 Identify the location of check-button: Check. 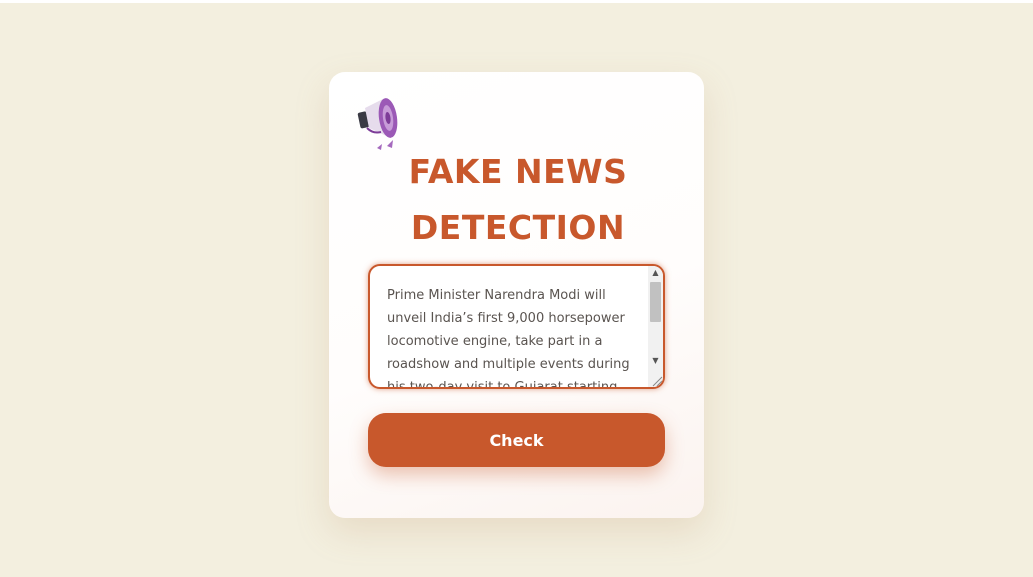
(516, 440).